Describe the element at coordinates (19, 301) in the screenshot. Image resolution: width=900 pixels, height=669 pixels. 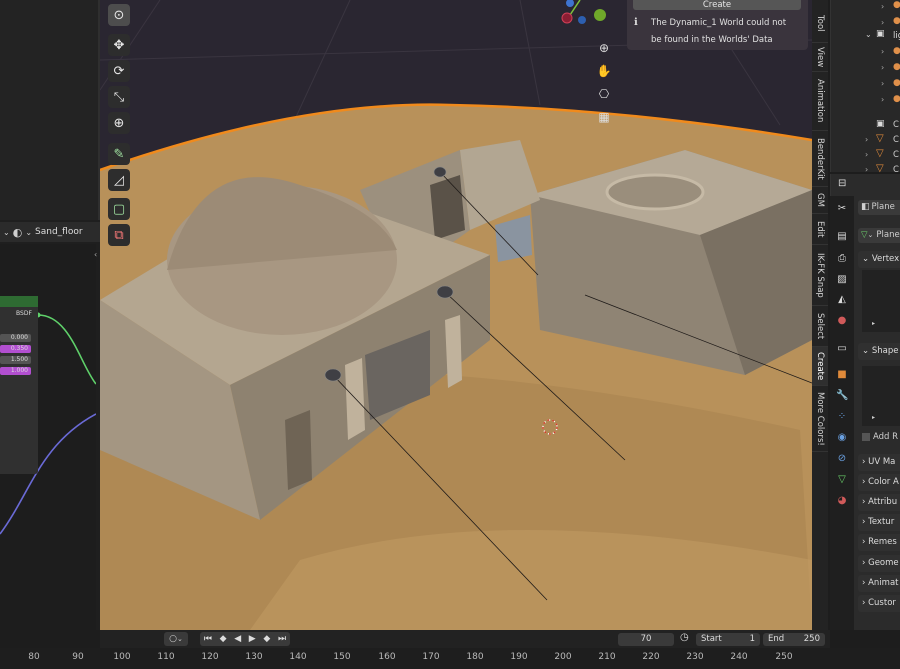
I see `shader-node-title` at that location.